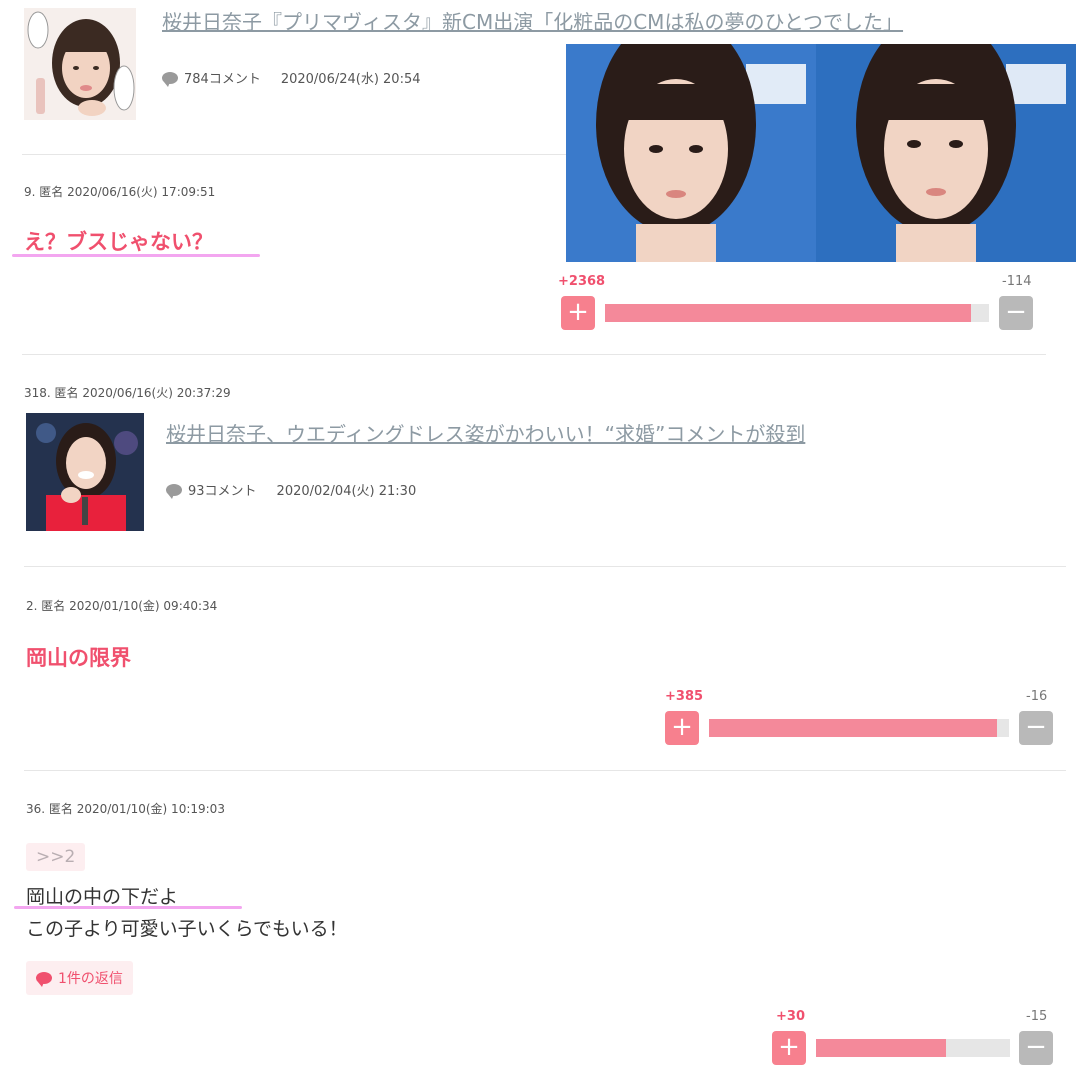  I want to click on post-header: 9. 匿名 2020/06/16(火) 17:09:51, so click(120, 192).